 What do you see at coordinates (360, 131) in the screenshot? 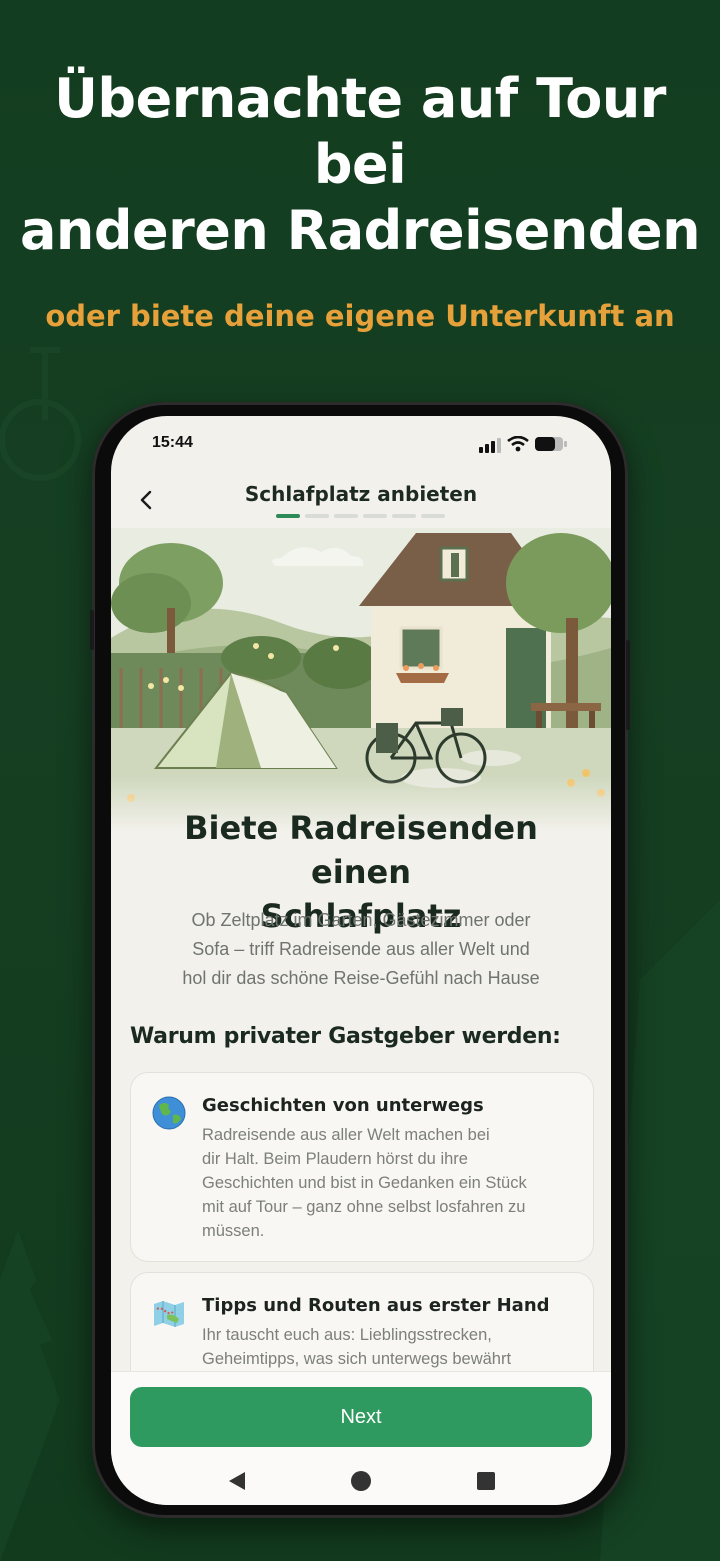
I see `promo-title-line-1: Übernachte auf Tour bei` at bounding box center [360, 131].